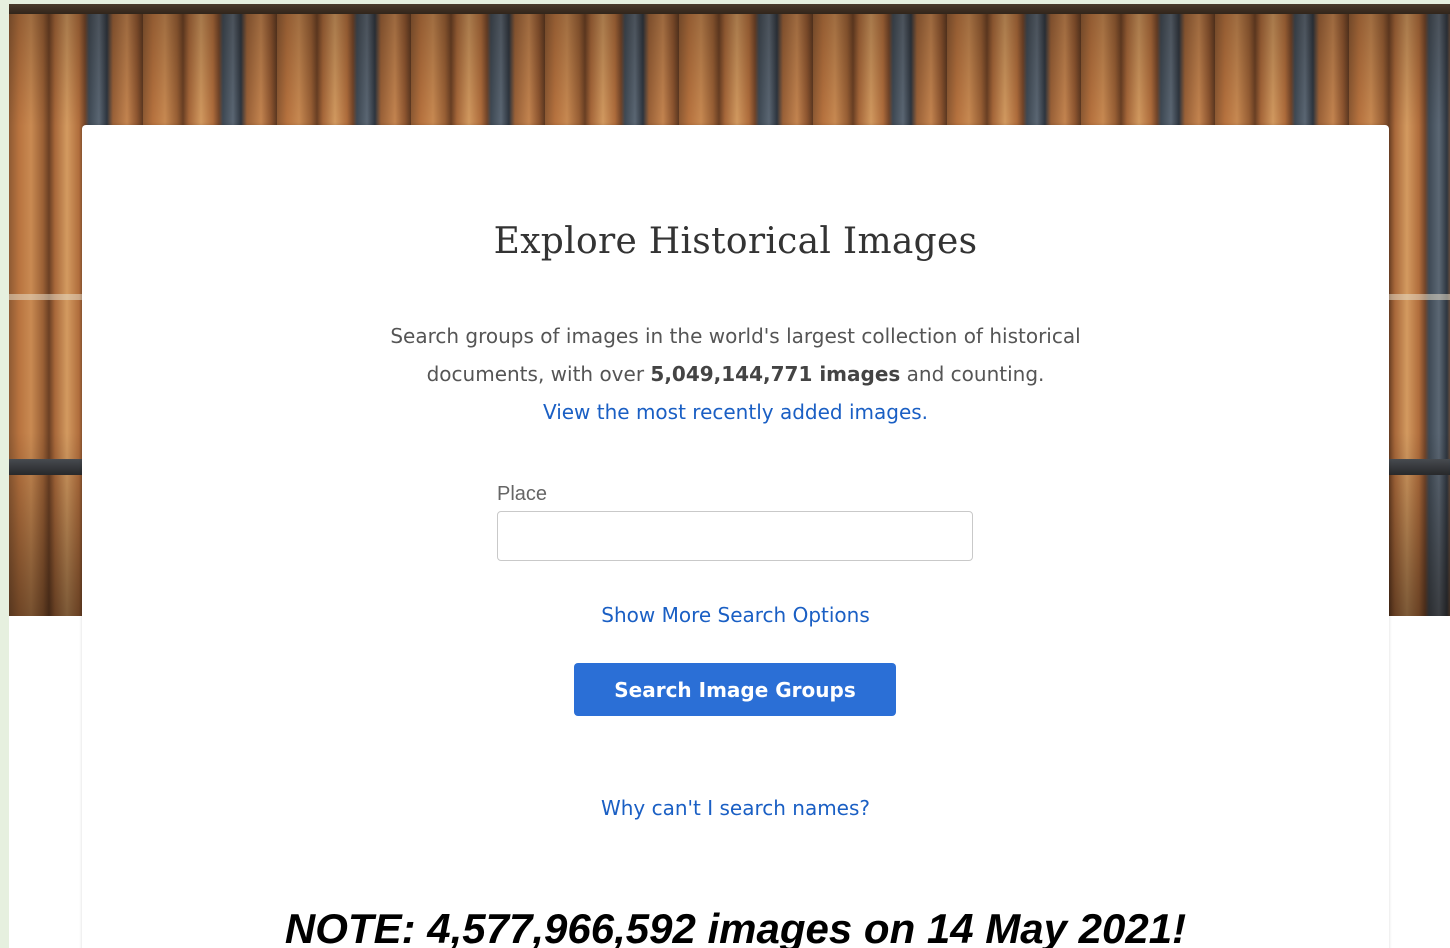  Describe the element at coordinates (972, 374) in the screenshot. I see `description-suffix: and counting.` at that location.